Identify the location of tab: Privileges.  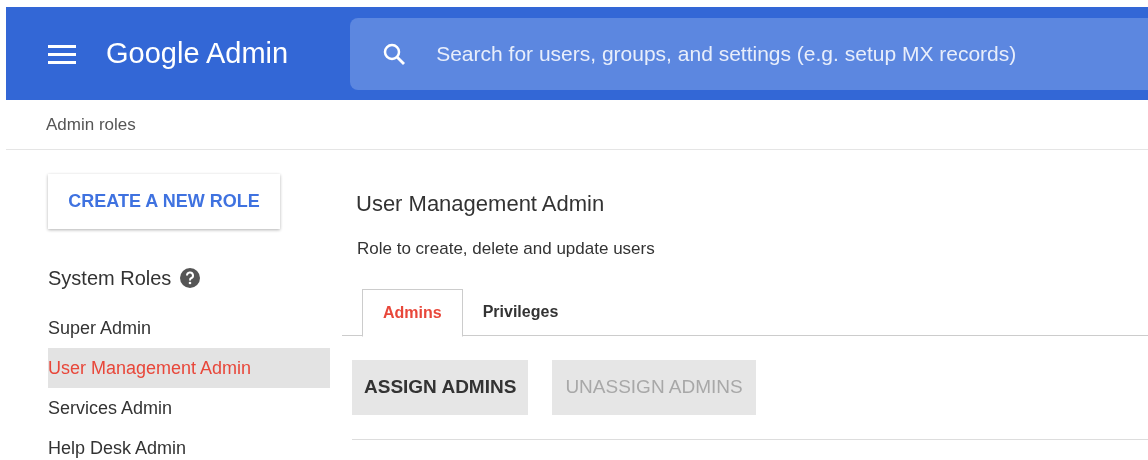
(520, 312).